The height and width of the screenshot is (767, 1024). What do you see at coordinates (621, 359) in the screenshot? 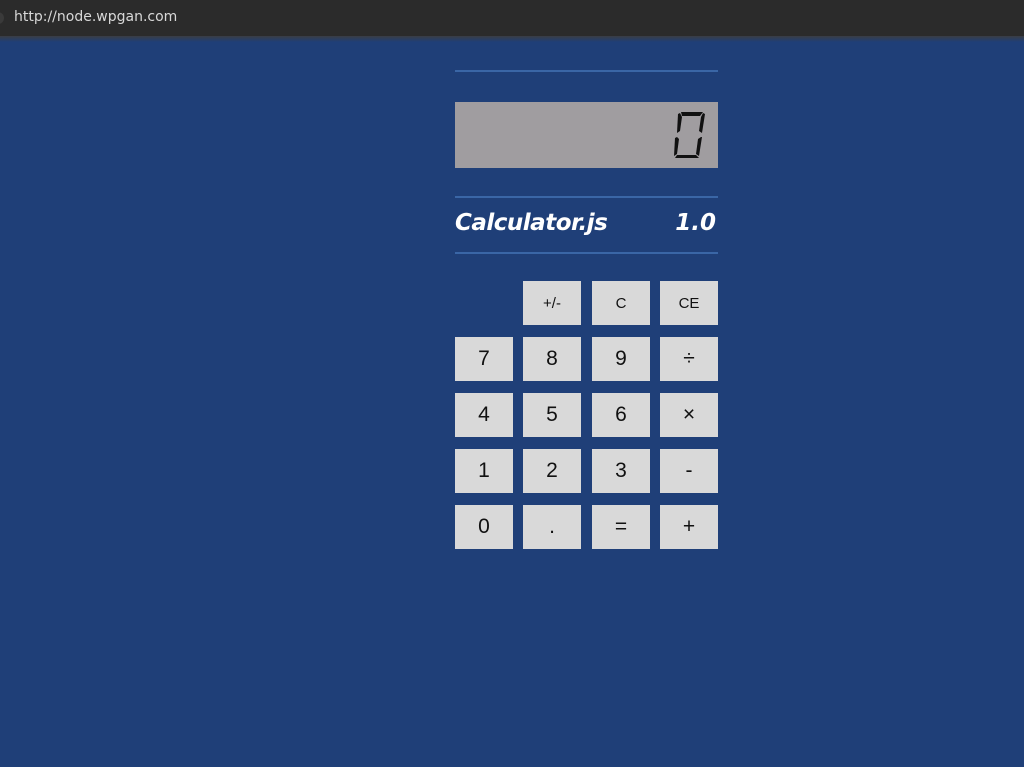
I see `key-9-button: 9` at bounding box center [621, 359].